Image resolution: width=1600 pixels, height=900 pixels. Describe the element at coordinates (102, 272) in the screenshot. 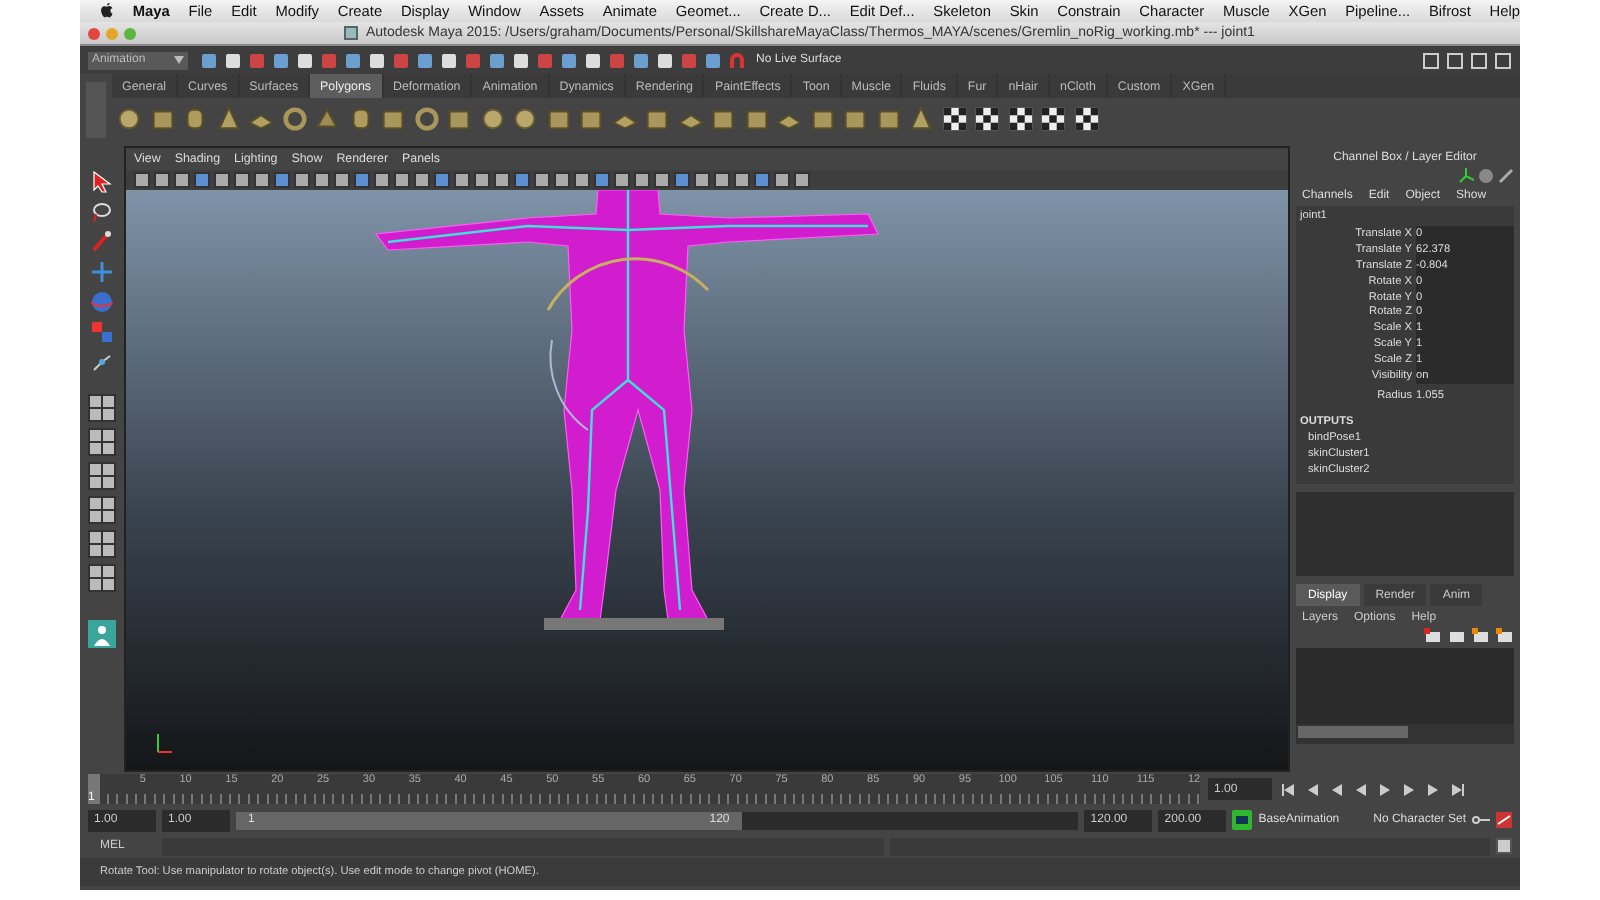

I see `move-arrows-icon` at that location.